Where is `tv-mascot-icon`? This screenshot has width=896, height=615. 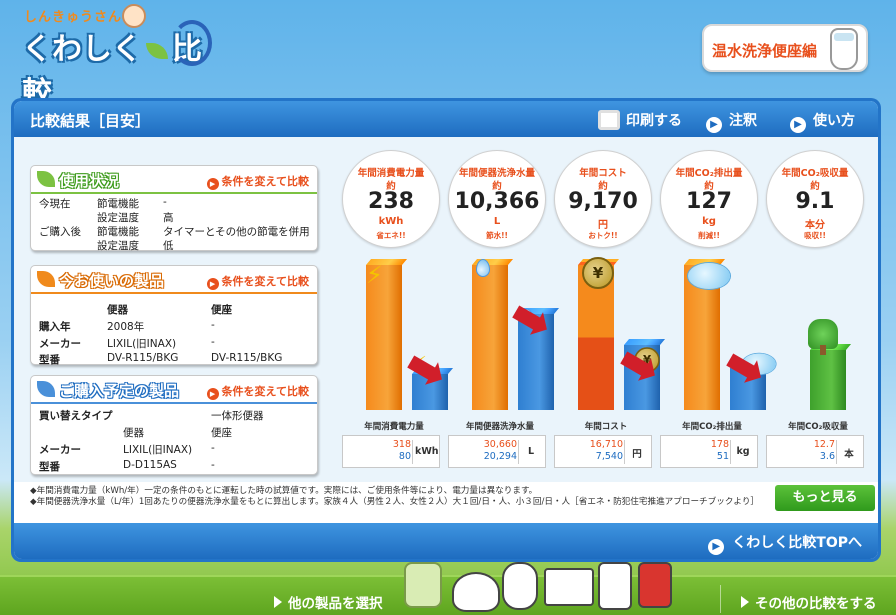 tv-mascot-icon is located at coordinates (423, 585).